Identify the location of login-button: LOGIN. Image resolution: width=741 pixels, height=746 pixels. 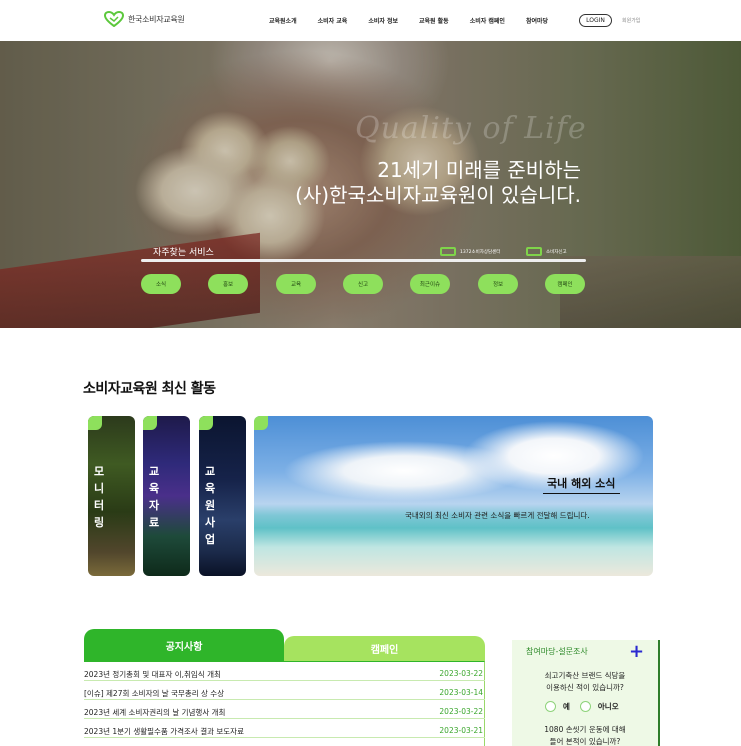
(595, 20).